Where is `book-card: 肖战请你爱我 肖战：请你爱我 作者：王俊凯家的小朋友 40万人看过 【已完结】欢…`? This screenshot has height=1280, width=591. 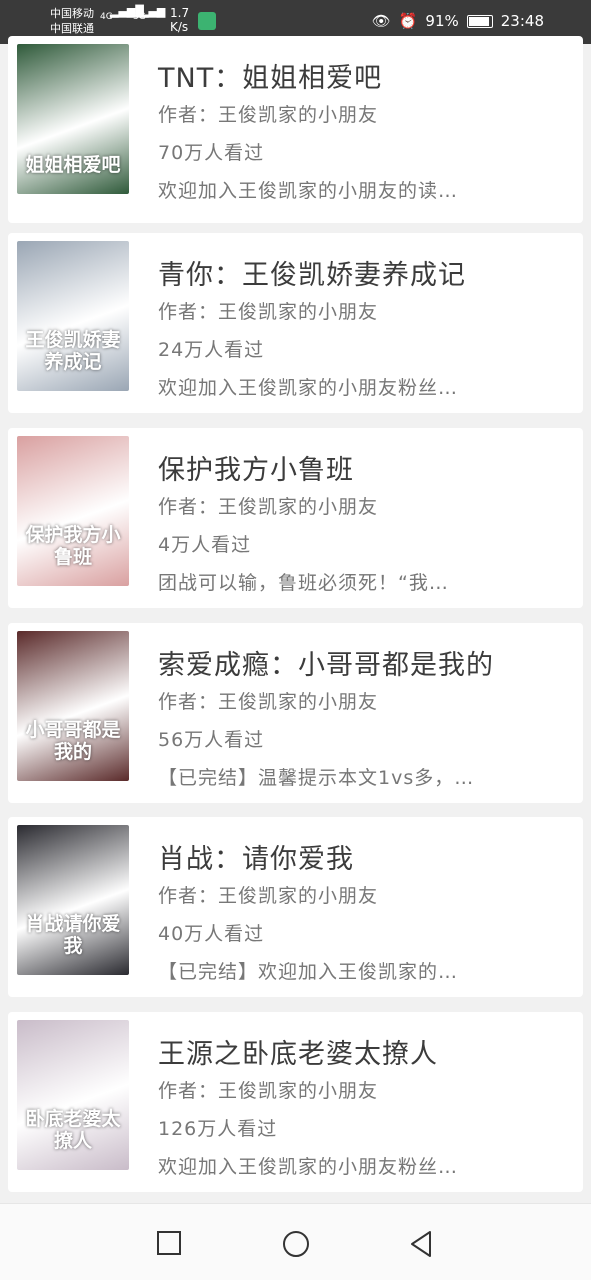
book-card: 肖战请你爱我 肖战：请你爱我 作者：王俊凯家的小朋友 40万人看过 【已完结】欢… is located at coordinates (295, 907).